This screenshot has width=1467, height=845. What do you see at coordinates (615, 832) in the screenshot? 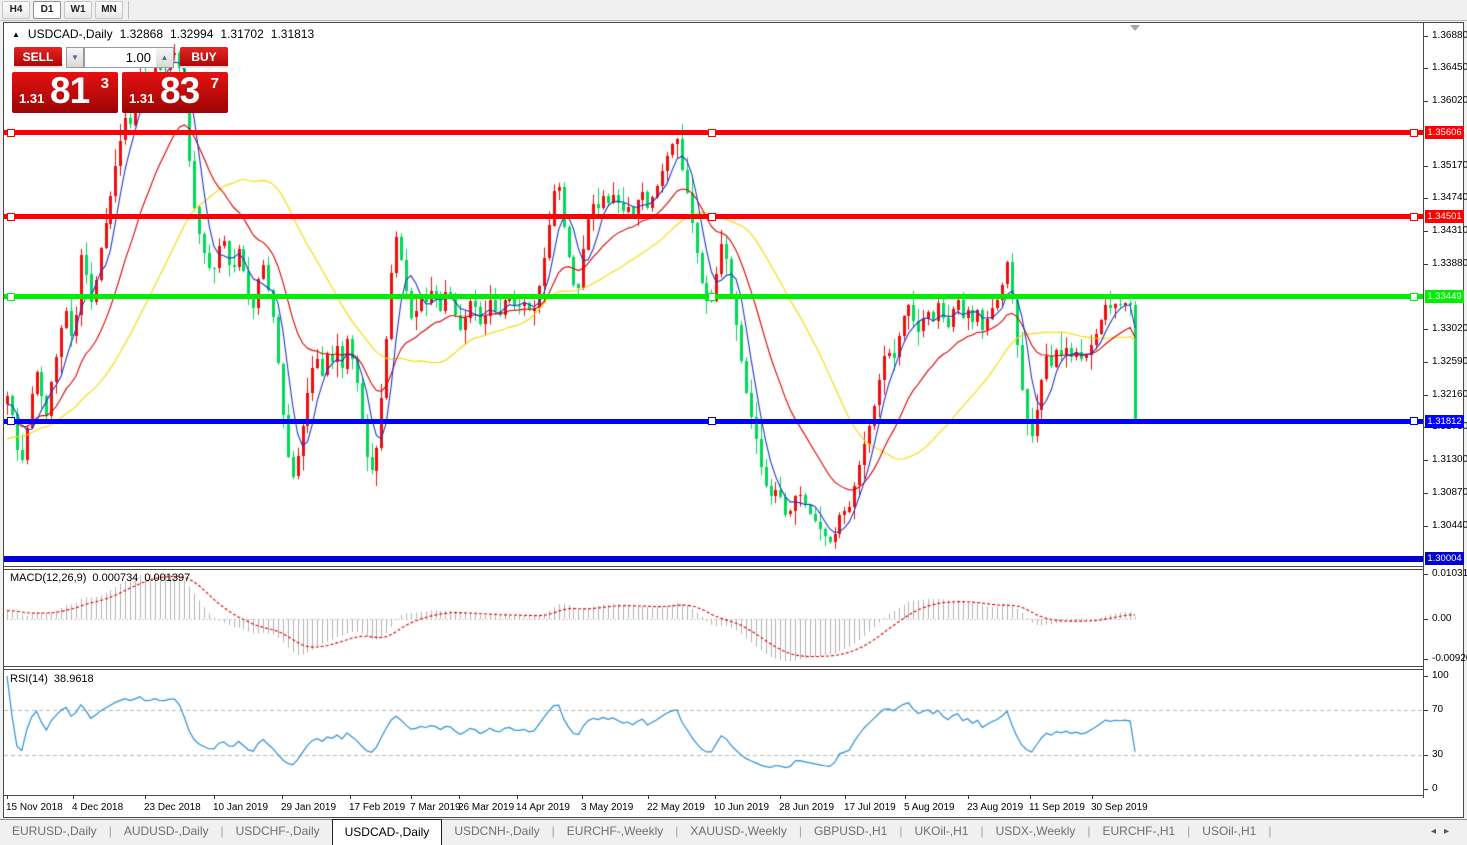
I see `chart-tab-eurchf-weekly: EURCHF-,Weekly` at bounding box center [615, 832].